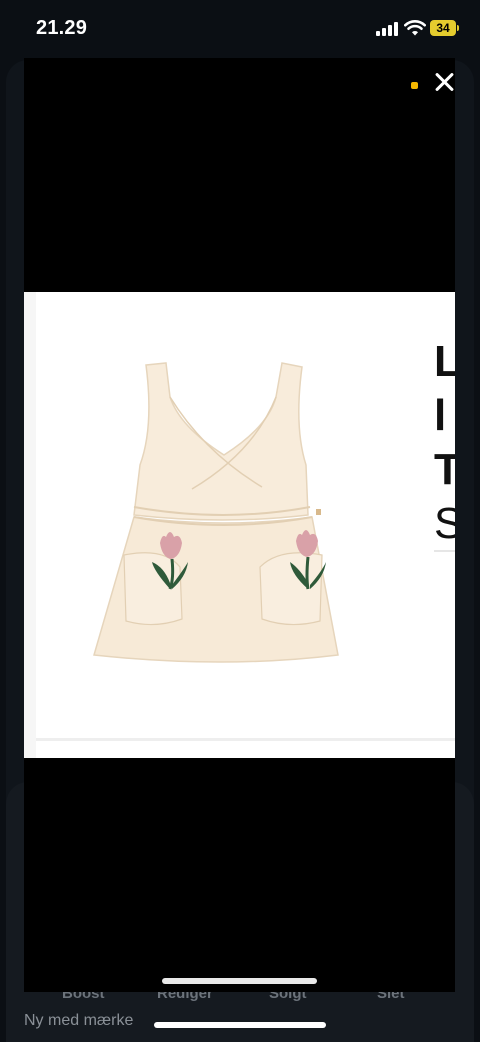 Image resolution: width=480 pixels, height=1042 pixels. What do you see at coordinates (458, 28) in the screenshot?
I see `battery-tip` at bounding box center [458, 28].